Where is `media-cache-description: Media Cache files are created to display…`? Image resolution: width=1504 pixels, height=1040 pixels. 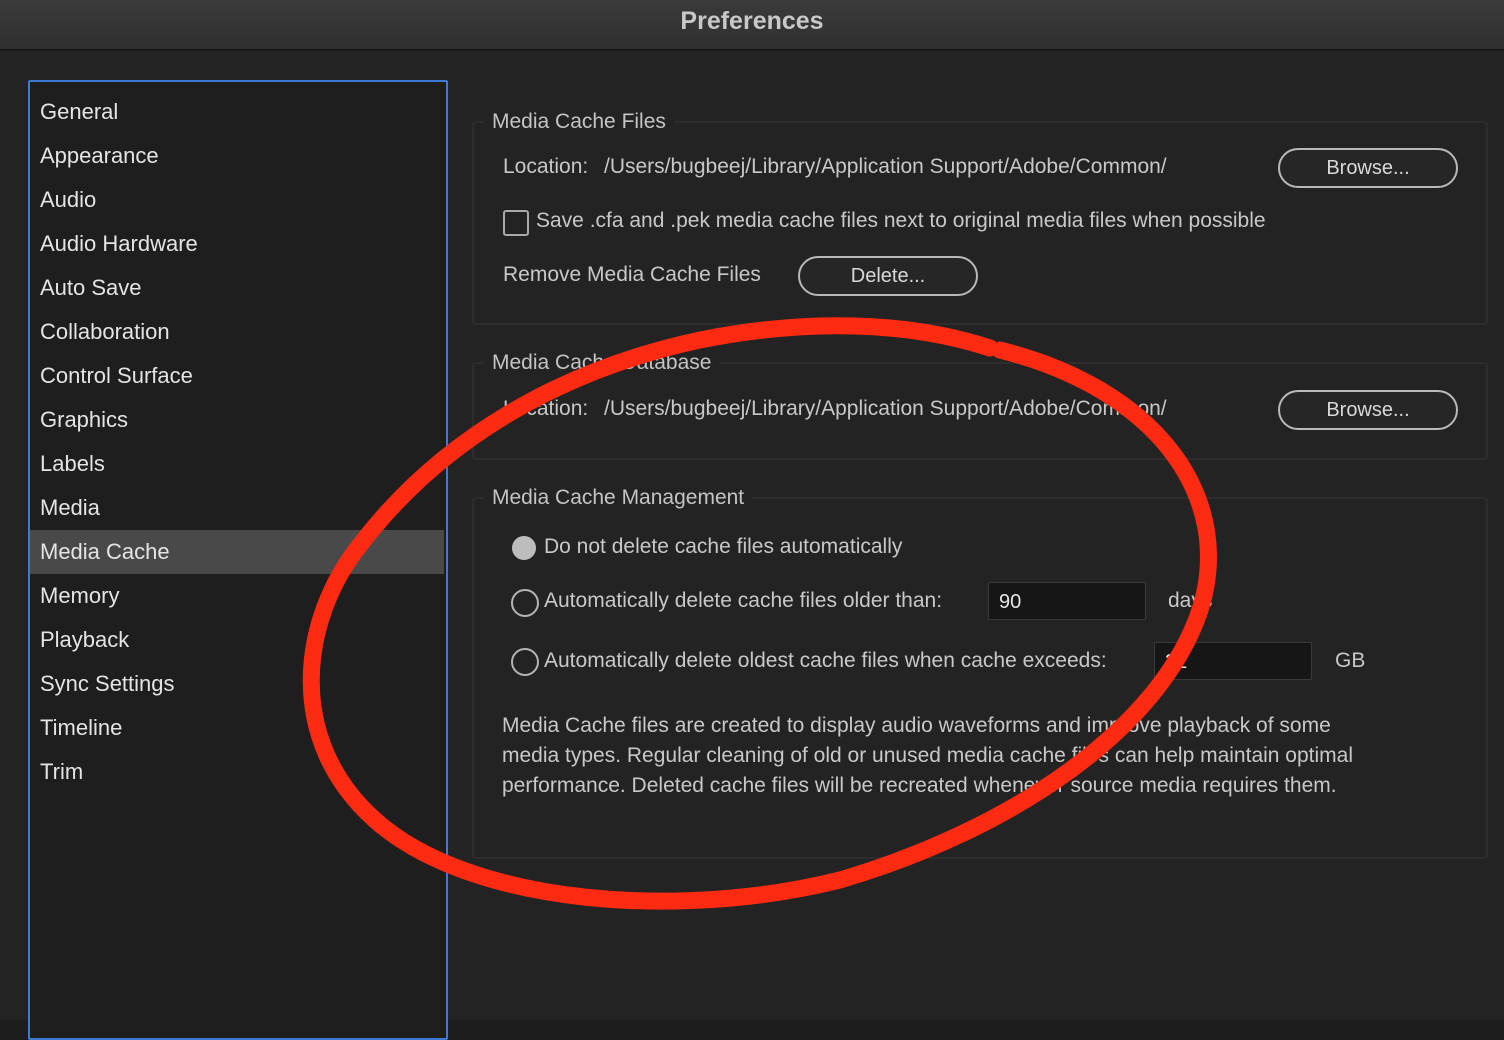 media-cache-description: Media Cache files are created to display… is located at coordinates (927, 755).